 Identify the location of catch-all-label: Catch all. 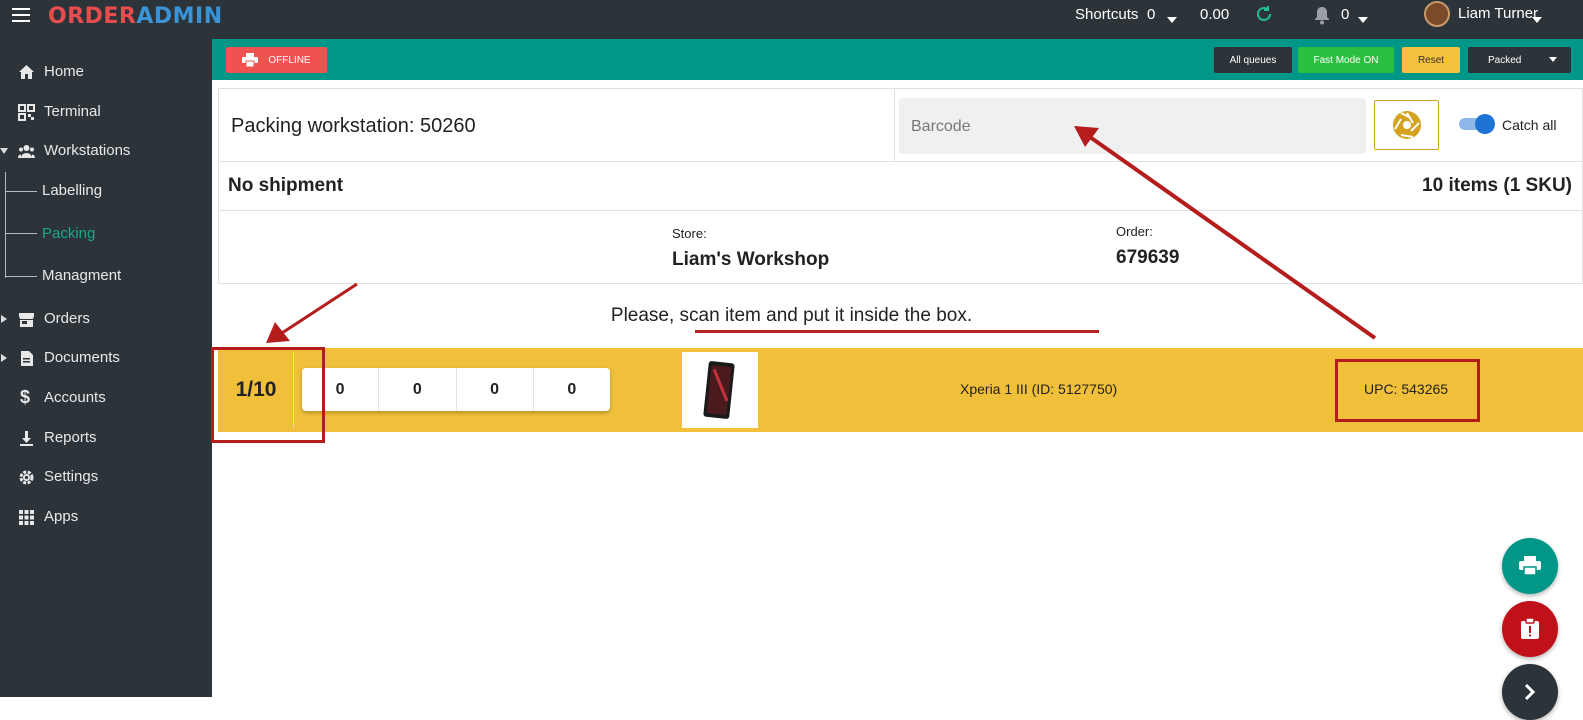
(1529, 125).